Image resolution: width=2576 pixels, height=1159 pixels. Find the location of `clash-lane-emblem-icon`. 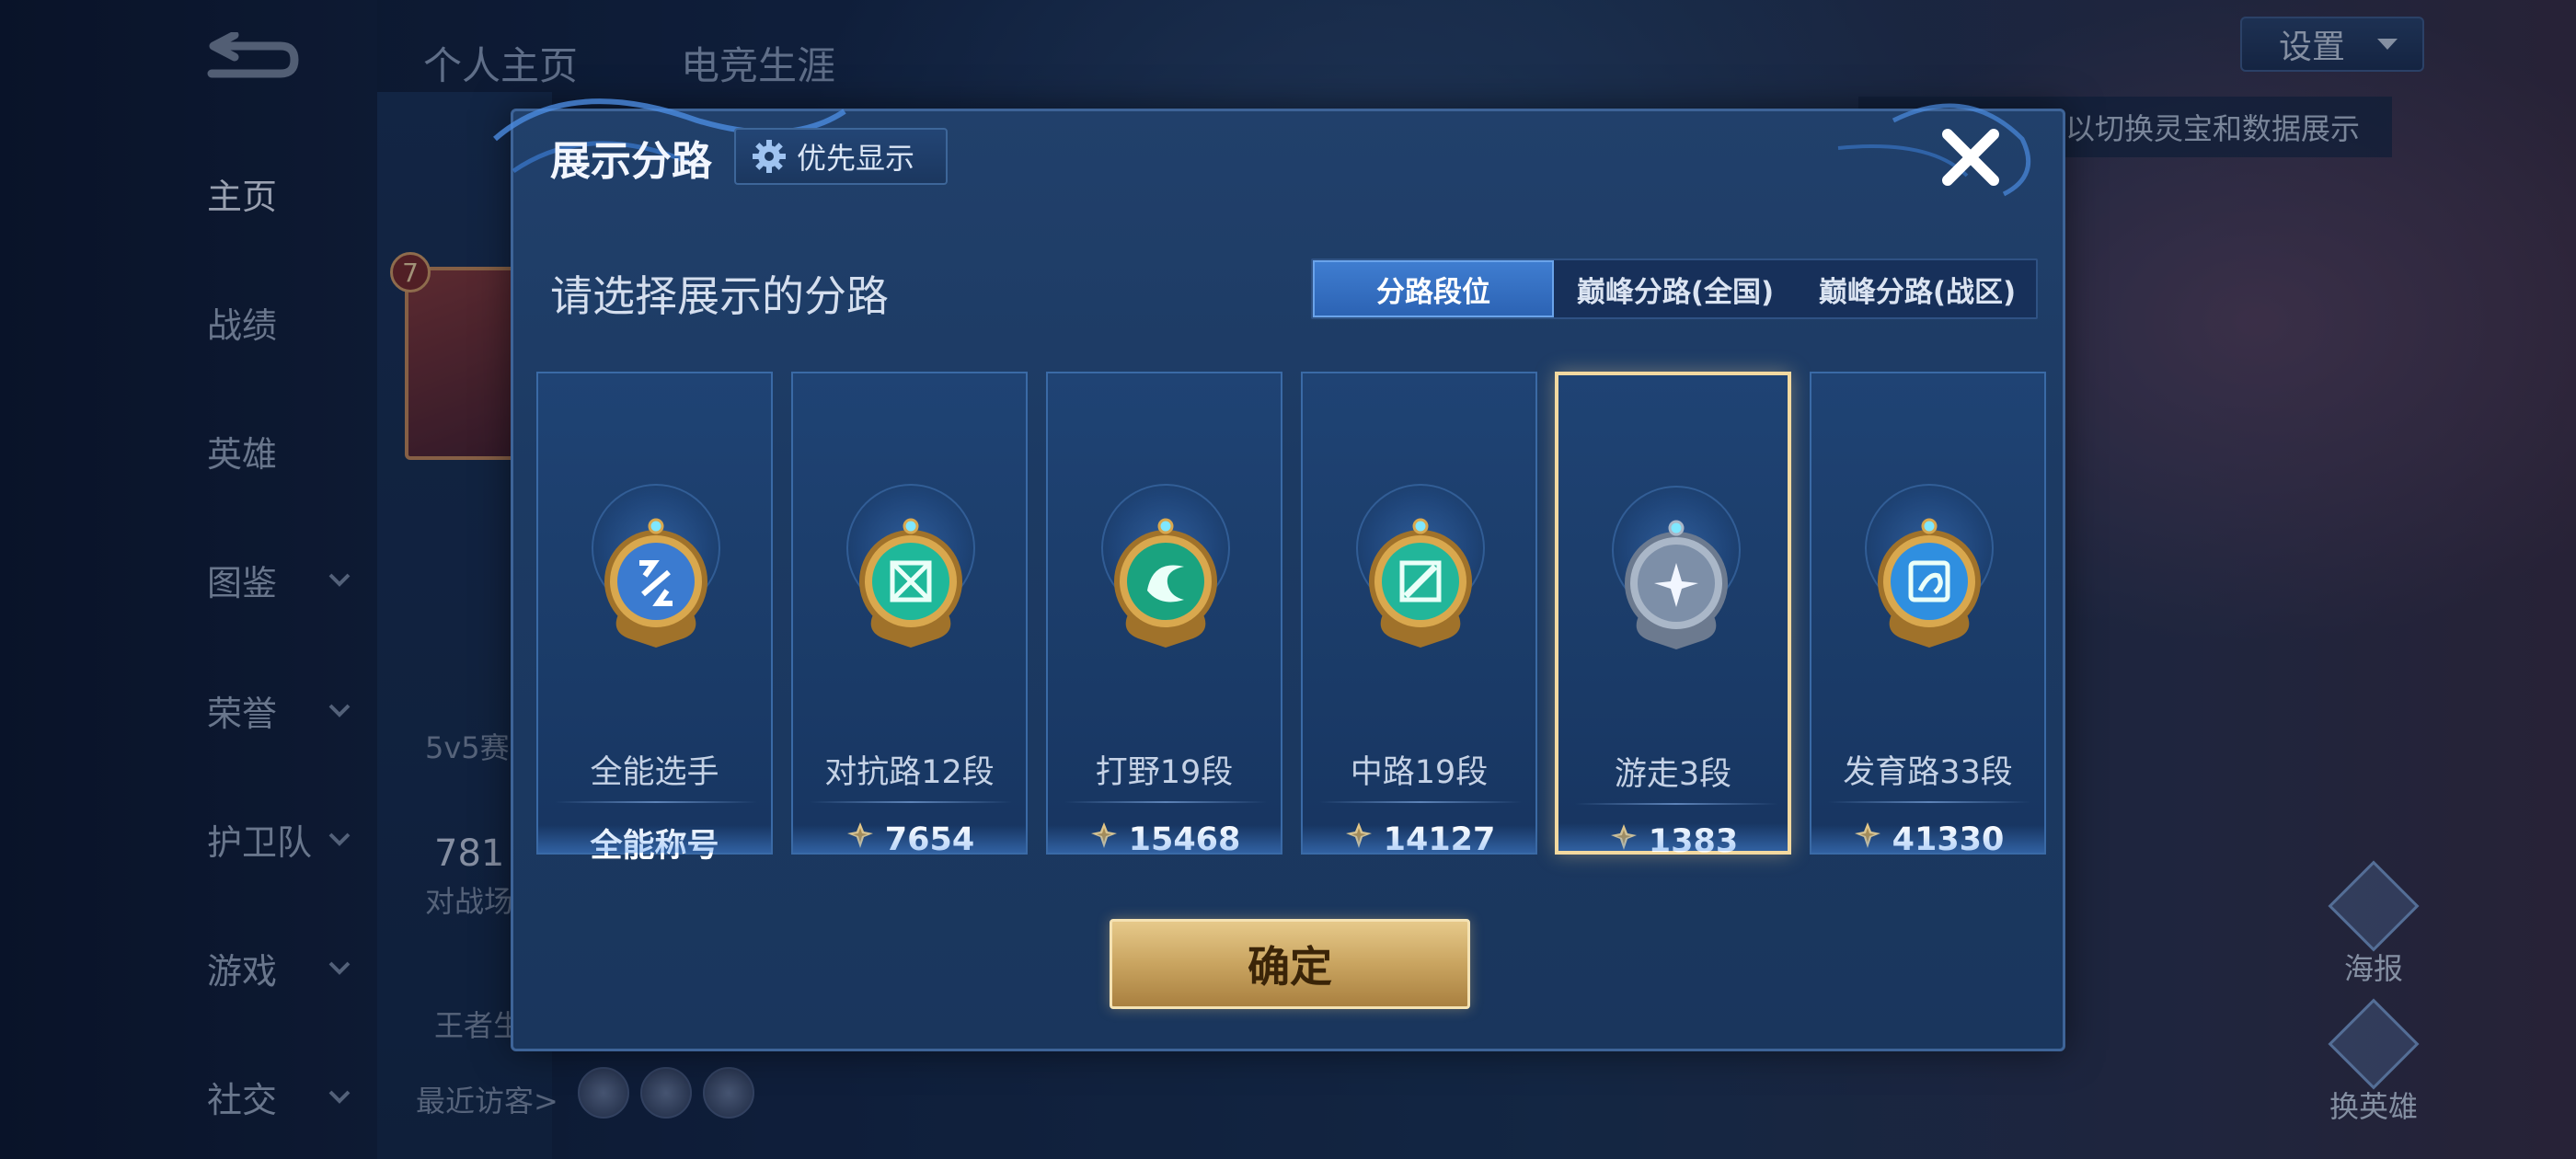

clash-lane-emblem-icon is located at coordinates (910, 580).